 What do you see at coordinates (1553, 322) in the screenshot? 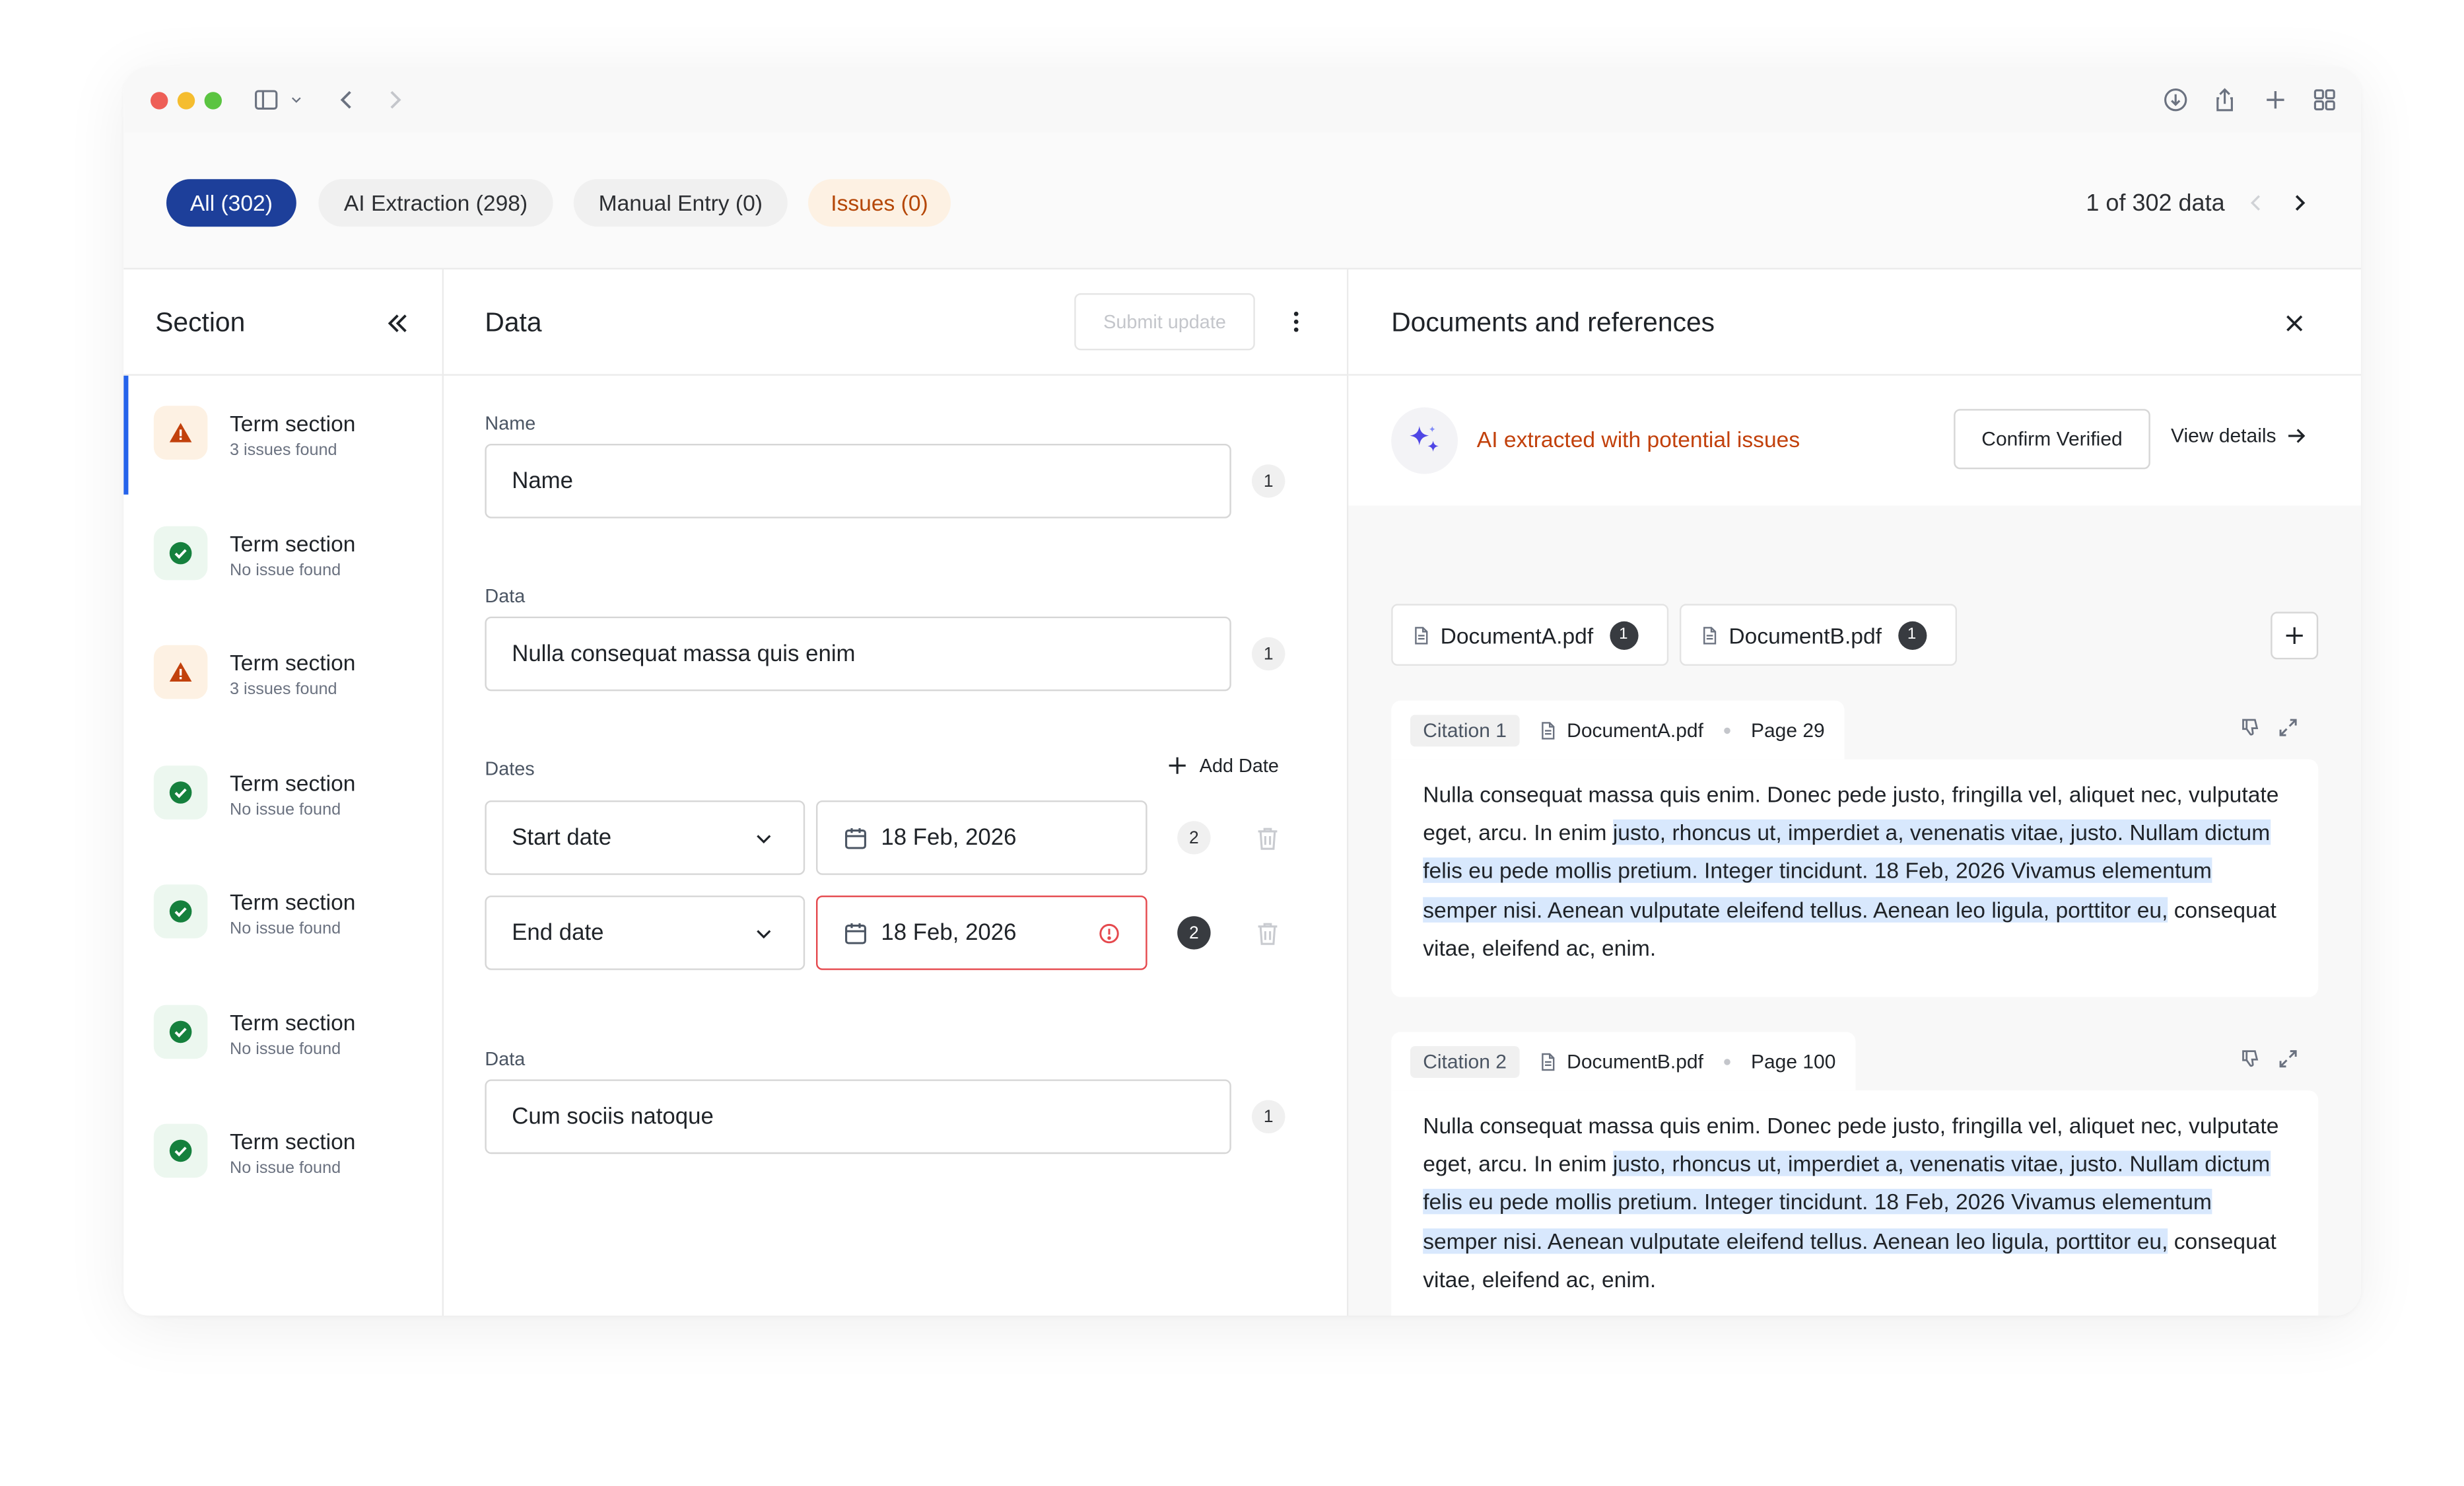
I see `documents-panel-title: Documents and references` at bounding box center [1553, 322].